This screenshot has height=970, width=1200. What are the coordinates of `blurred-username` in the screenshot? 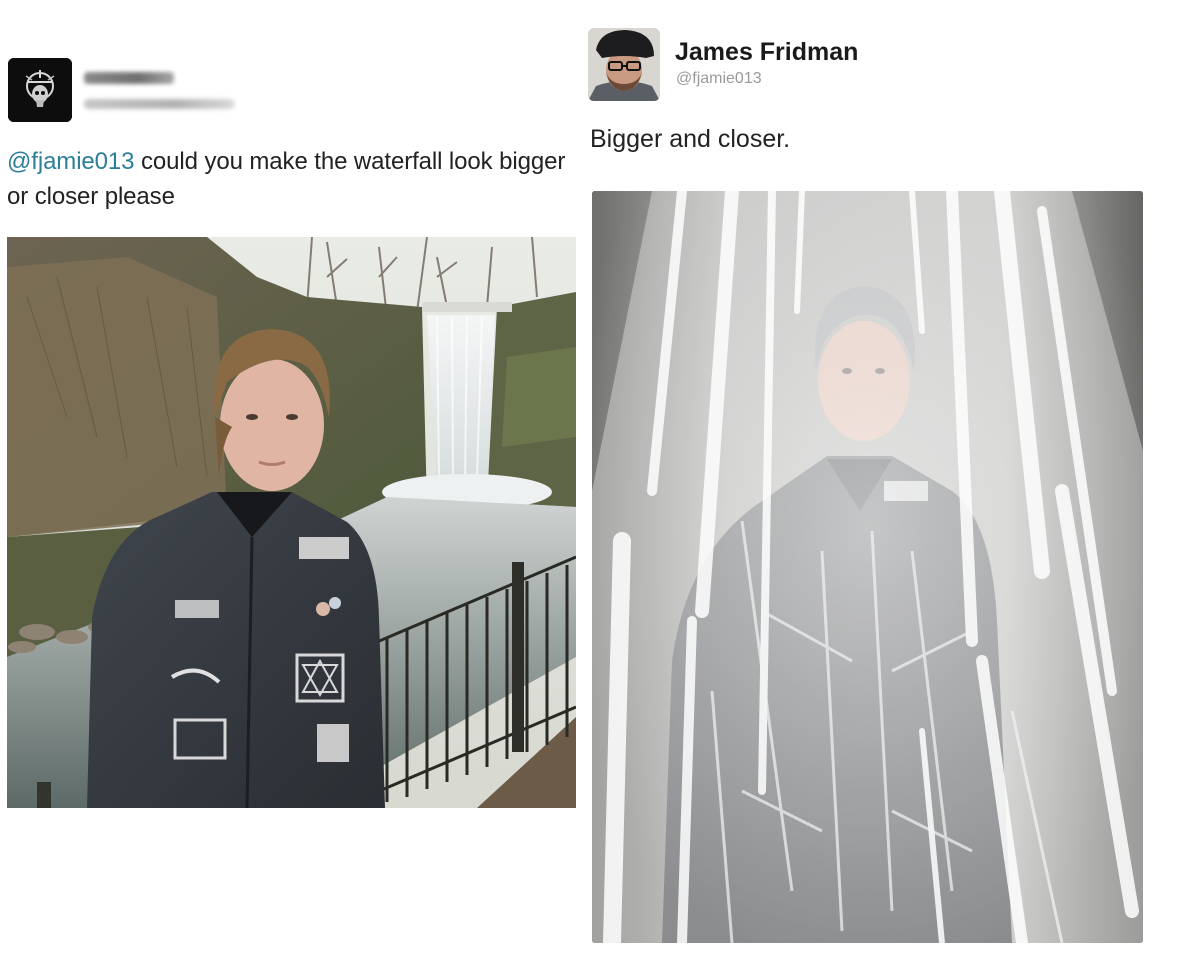 It's located at (129, 78).